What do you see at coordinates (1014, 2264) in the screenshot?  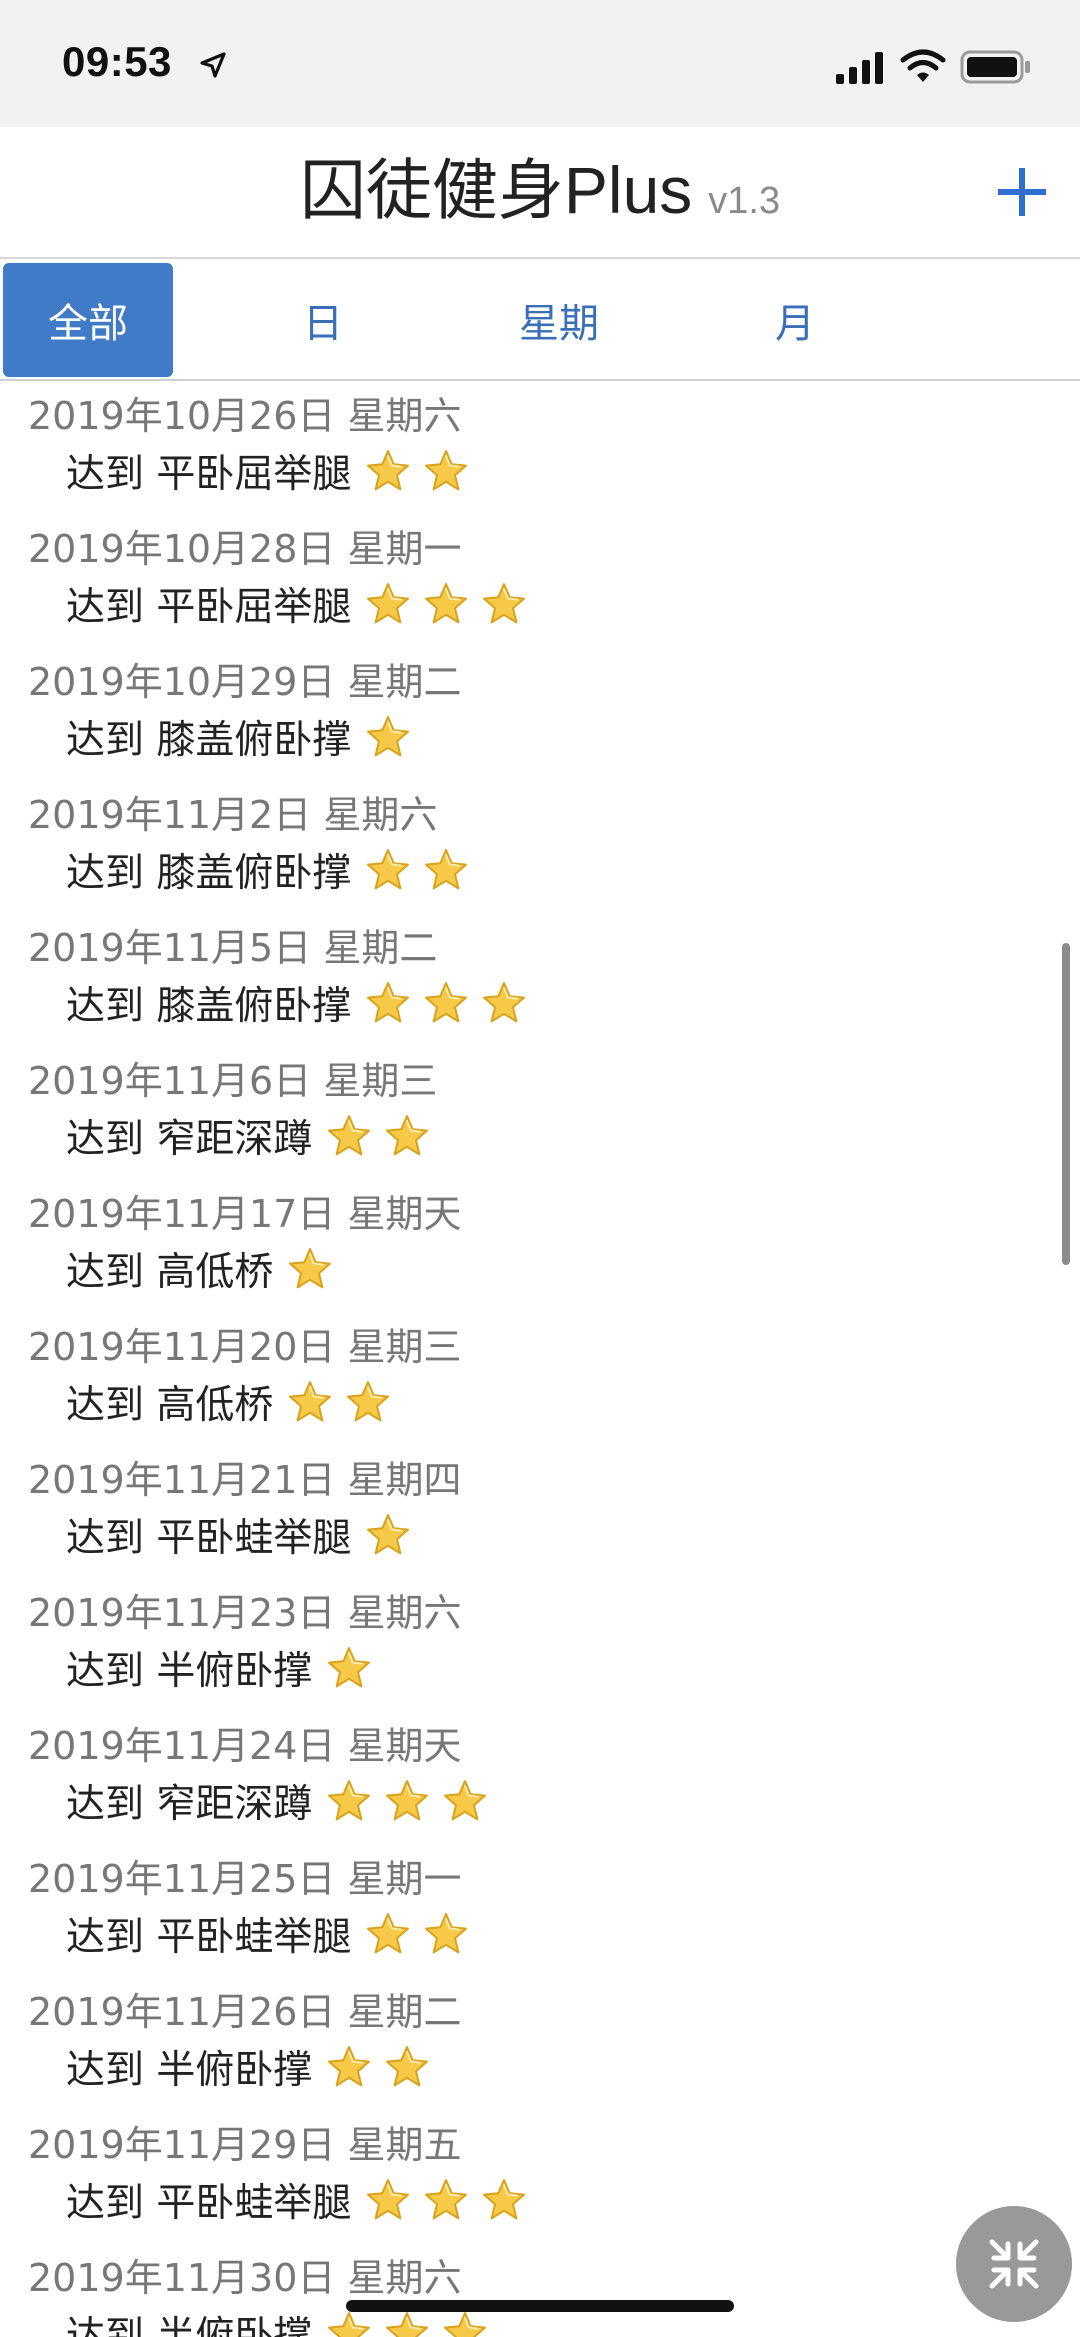 I see `collapse-button` at bounding box center [1014, 2264].